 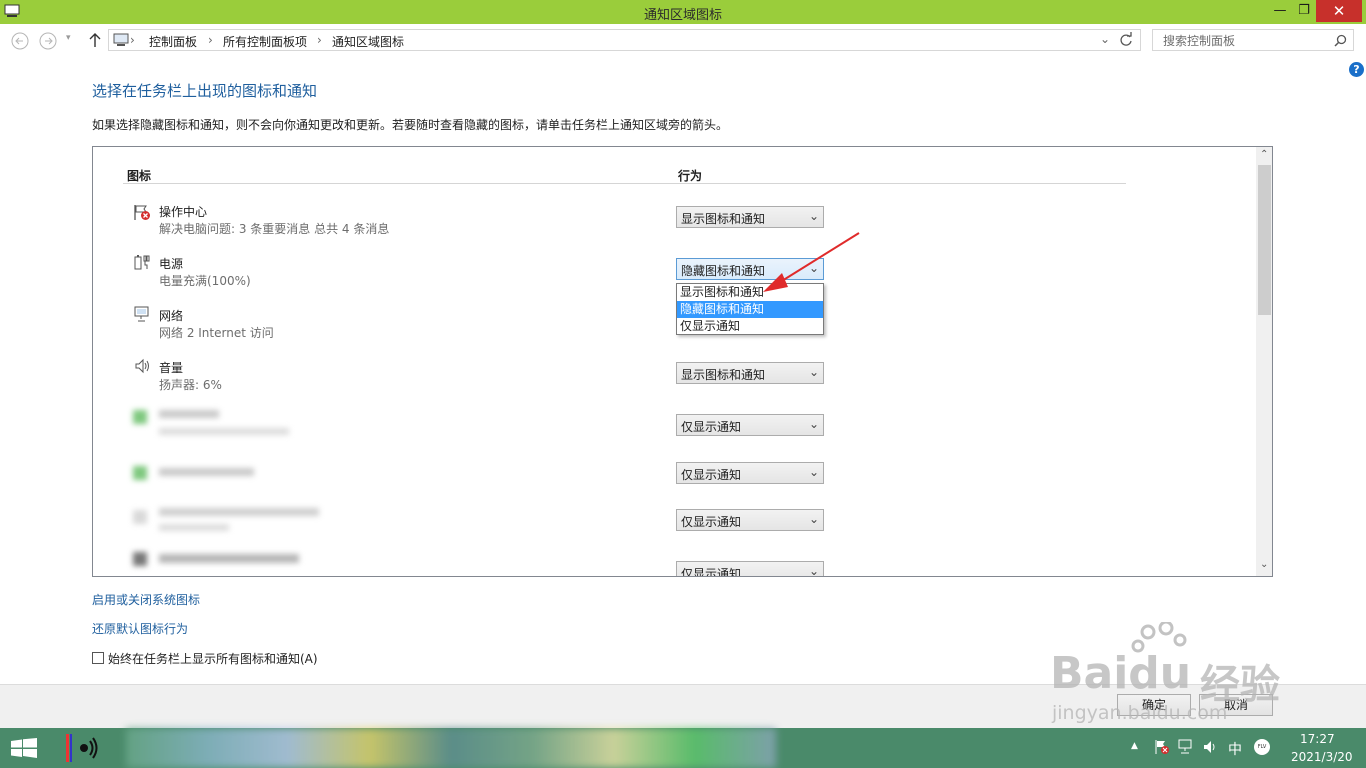 I want to click on scroll-down-icon: ⌄, so click(x=1264, y=564).